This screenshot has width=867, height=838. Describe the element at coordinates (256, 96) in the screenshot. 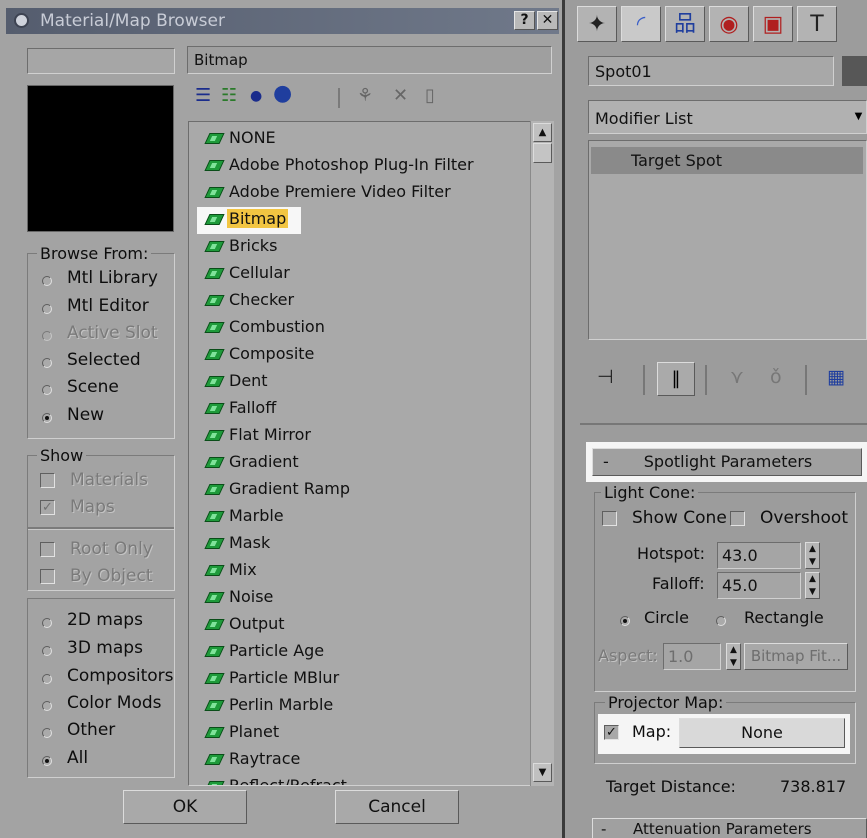

I see `view-small-icons-icon: ●` at that location.